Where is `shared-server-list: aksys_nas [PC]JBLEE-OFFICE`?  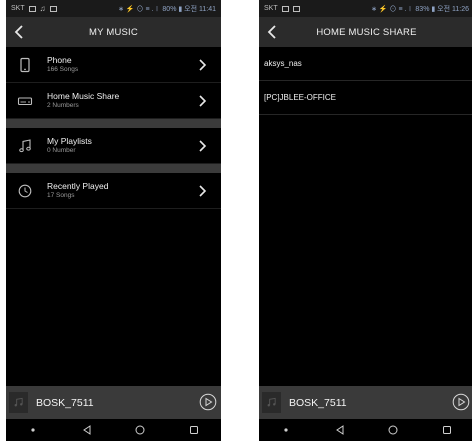 shared-server-list: aksys_nas [PC]JBLEE-OFFICE is located at coordinates (365, 81).